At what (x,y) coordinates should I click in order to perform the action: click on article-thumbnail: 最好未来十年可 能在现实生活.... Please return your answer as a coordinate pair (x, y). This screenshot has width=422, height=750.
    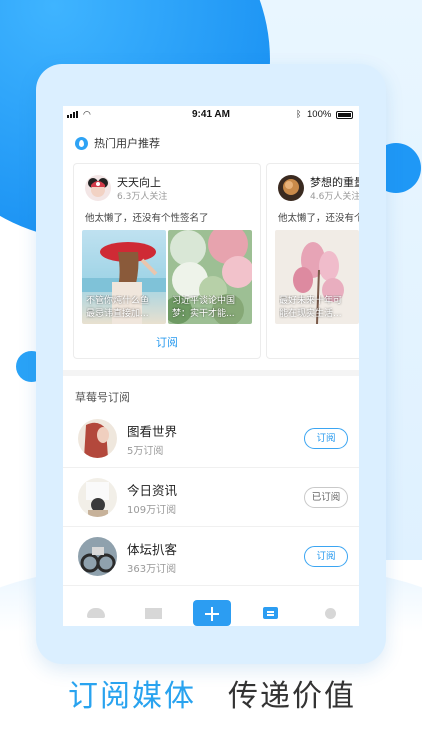
    Looking at the image, I should click on (317, 277).